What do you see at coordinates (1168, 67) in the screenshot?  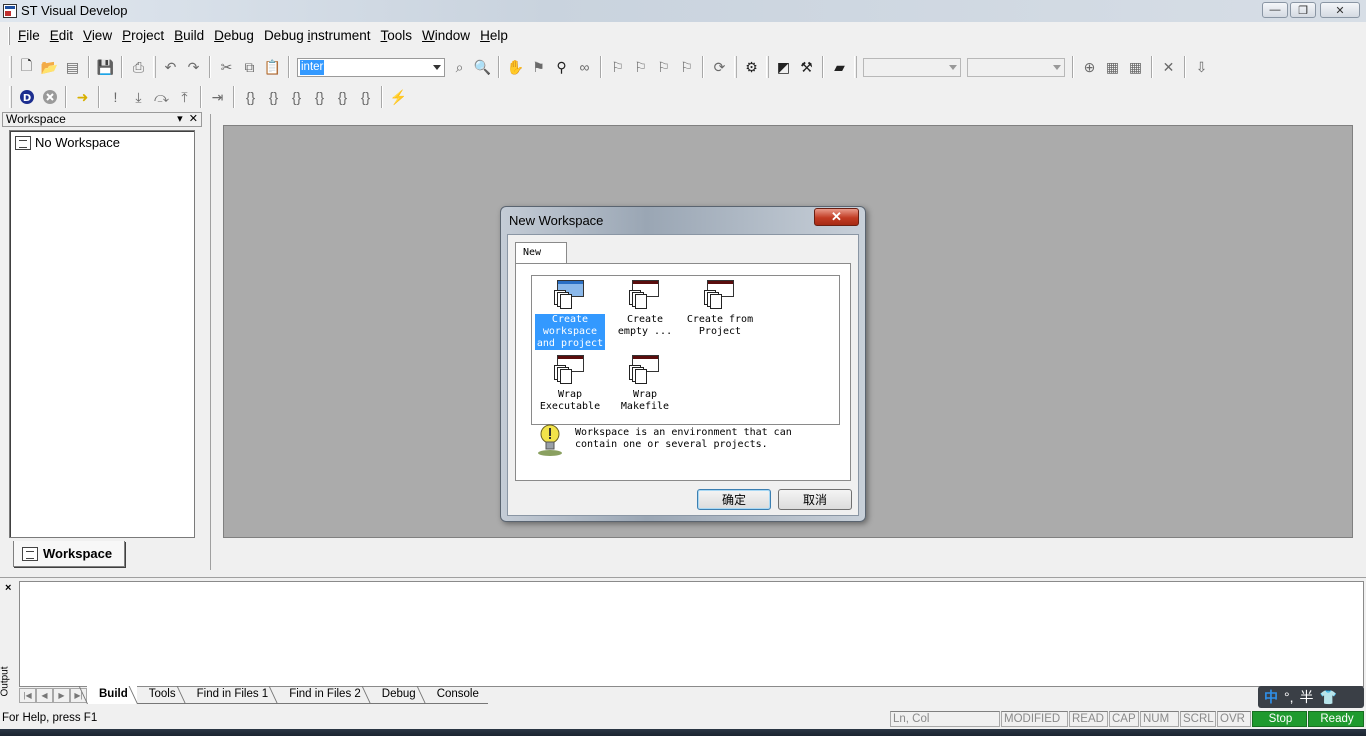 I see `stop-build-icon: ✕` at bounding box center [1168, 67].